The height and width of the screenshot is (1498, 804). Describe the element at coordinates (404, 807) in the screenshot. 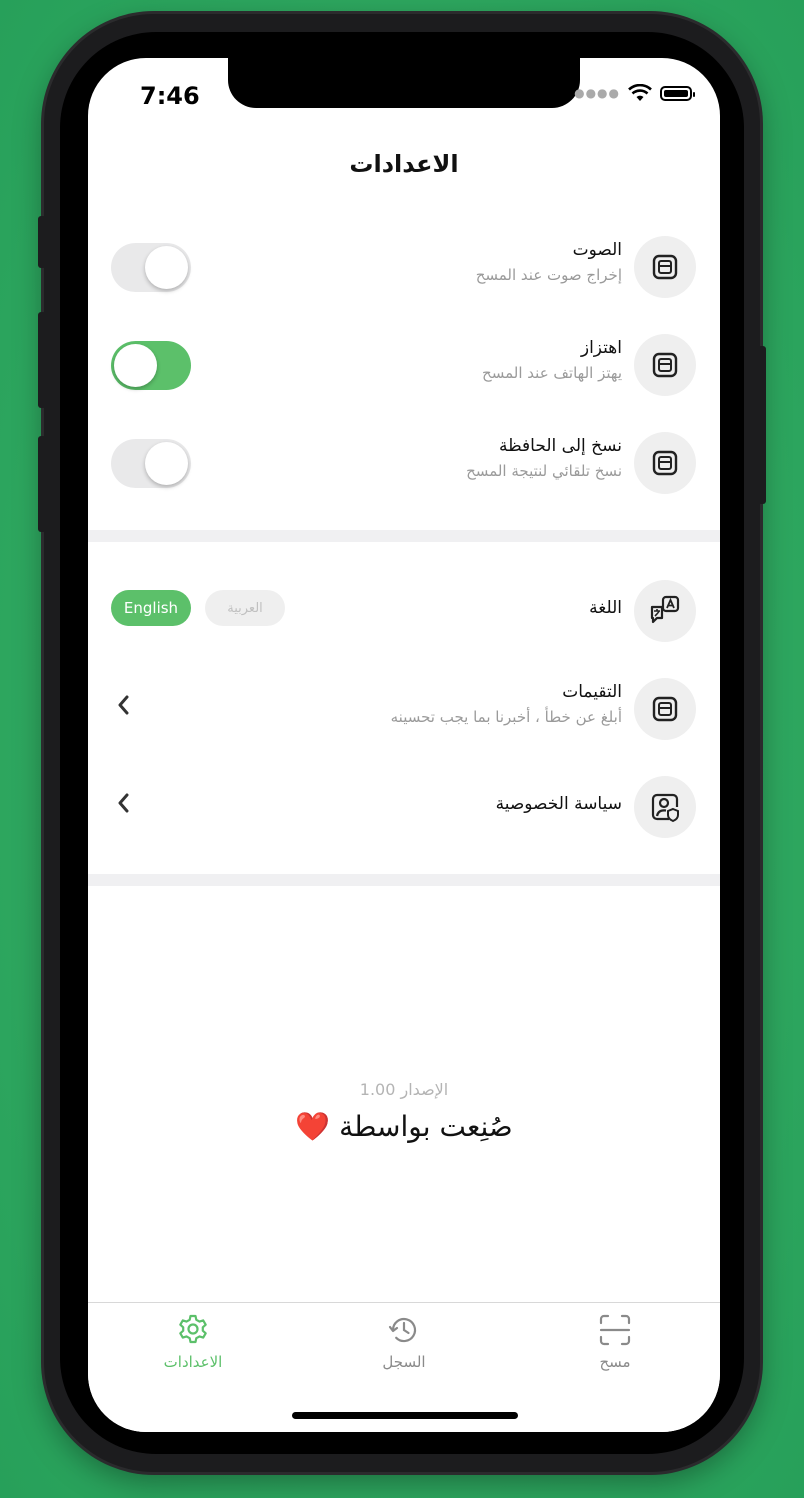

I see `setting-row-privacy: سياسة الخصوصية` at that location.